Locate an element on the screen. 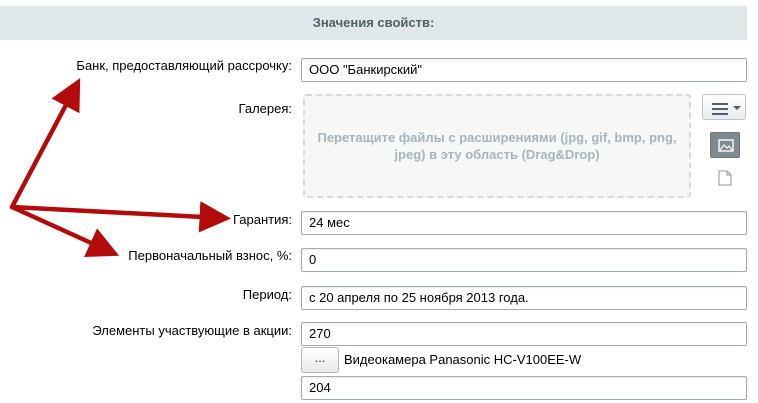 This screenshot has height=403, width=758. annotation-arrow-down-payment is located at coordinates (64, 231).